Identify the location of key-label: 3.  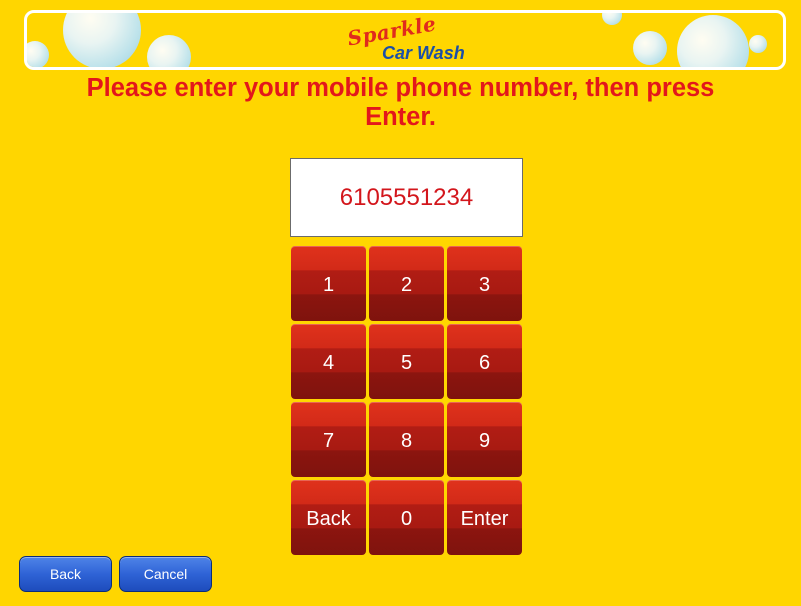
(484, 285).